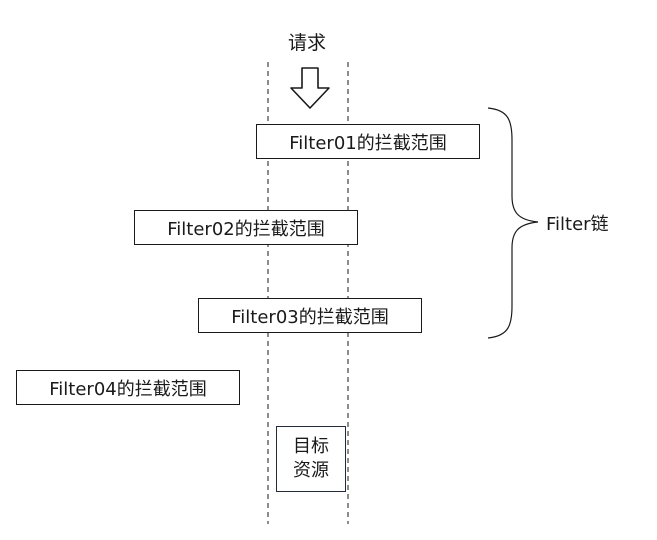 The image size is (657, 540). What do you see at coordinates (311, 446) in the screenshot?
I see `target-line1: 目标` at bounding box center [311, 446].